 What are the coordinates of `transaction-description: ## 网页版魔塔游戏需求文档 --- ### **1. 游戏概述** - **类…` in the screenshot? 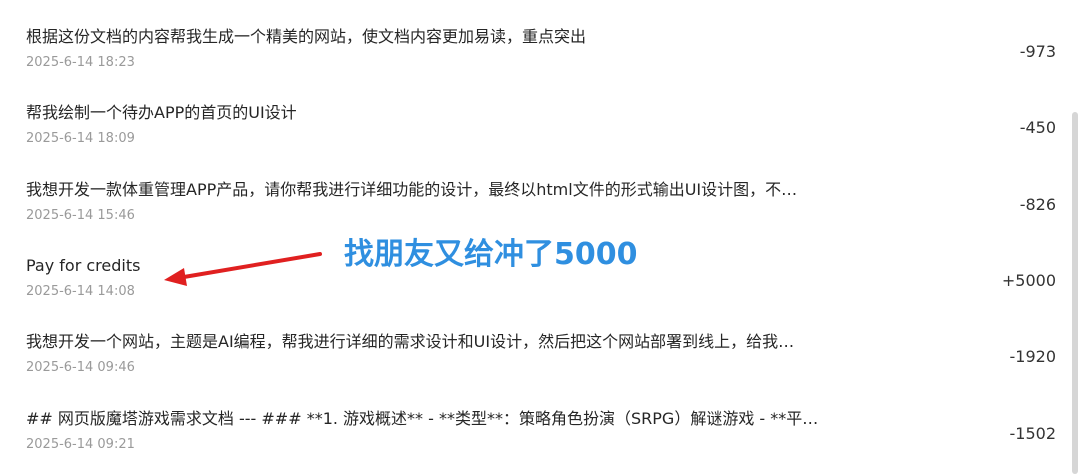 It's located at (426, 418).